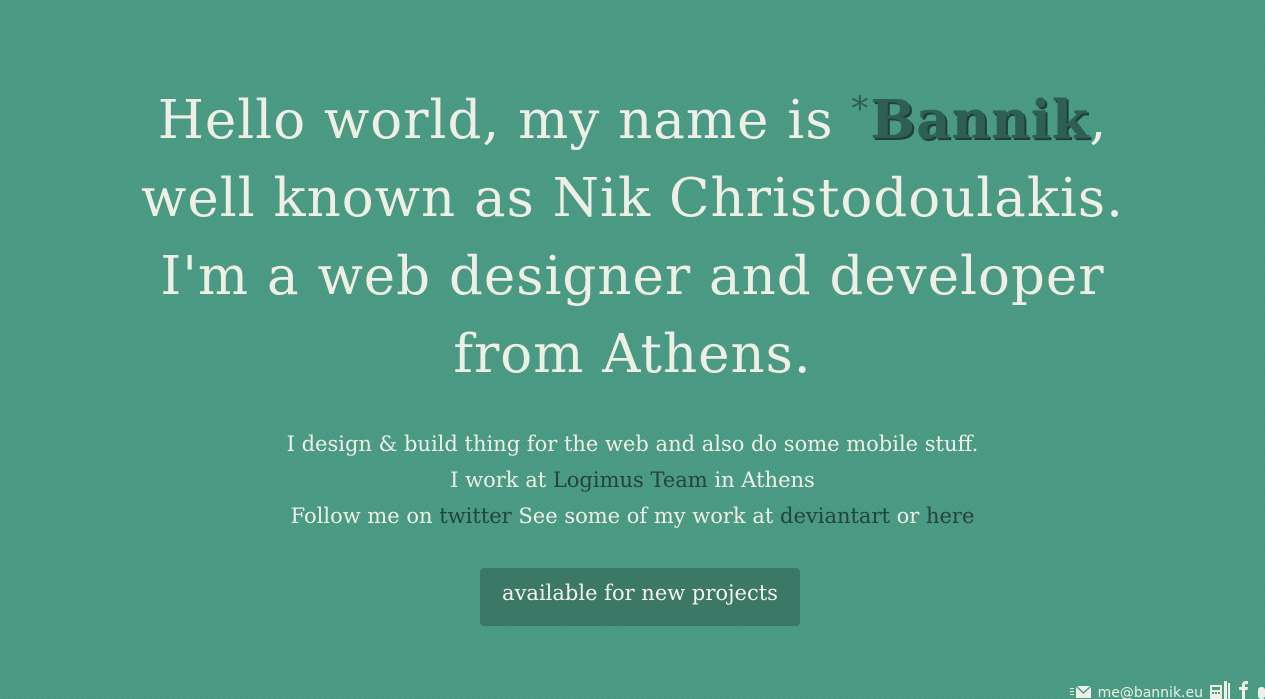 The width and height of the screenshot is (1265, 699). I want to click on footer-contact-bar: me@bannik.eu, so click(1167, 690).